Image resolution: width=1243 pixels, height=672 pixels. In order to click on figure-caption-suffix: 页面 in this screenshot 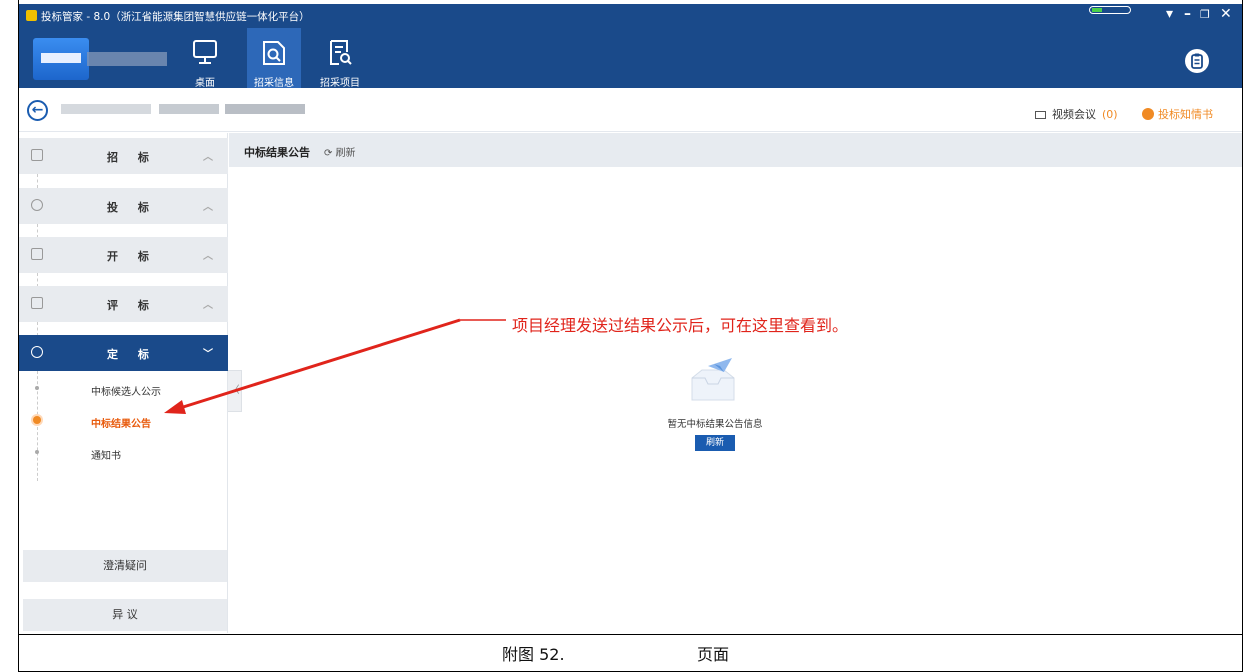, I will do `click(713, 654)`.